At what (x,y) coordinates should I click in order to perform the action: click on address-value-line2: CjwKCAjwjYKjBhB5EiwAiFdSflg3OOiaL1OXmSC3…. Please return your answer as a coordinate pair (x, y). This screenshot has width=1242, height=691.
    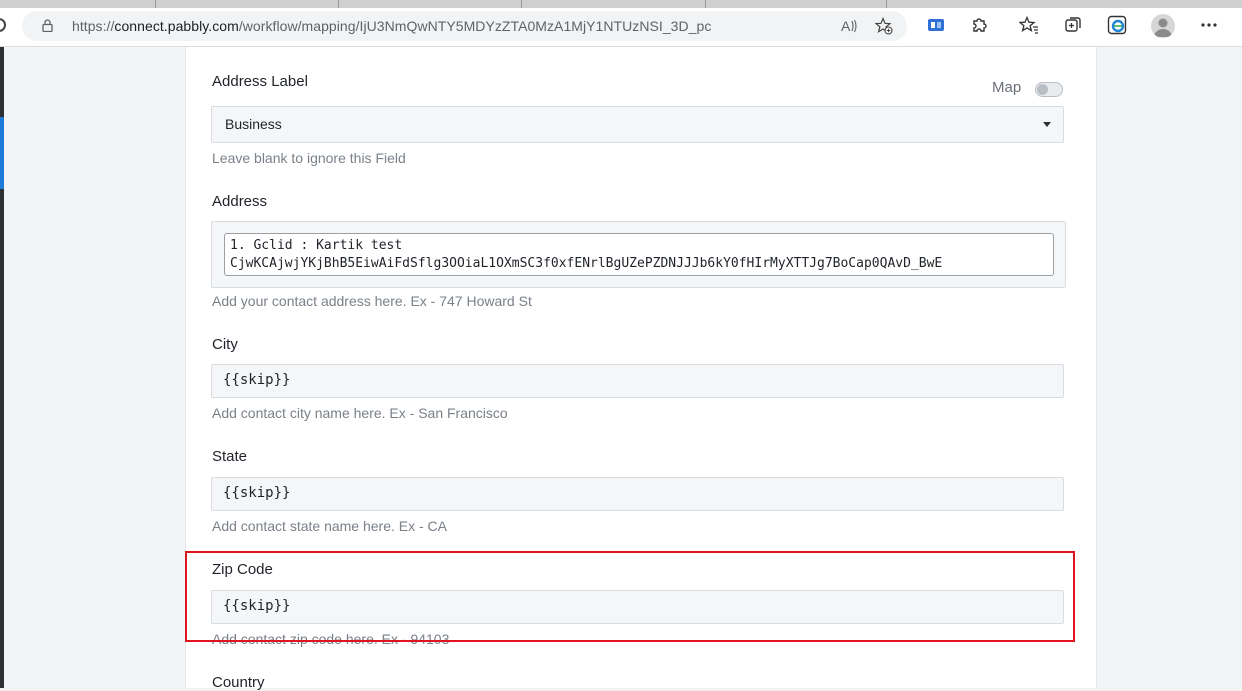
    Looking at the image, I should click on (586, 263).